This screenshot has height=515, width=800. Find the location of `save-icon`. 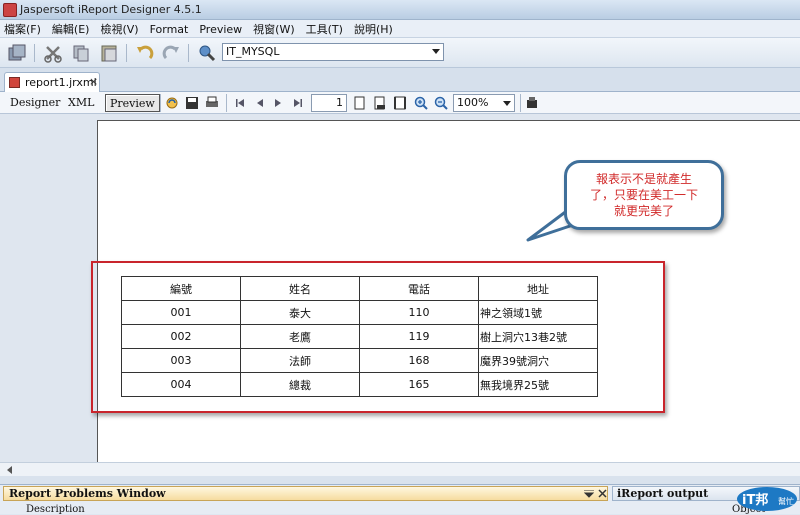

save-icon is located at coordinates (192, 103).